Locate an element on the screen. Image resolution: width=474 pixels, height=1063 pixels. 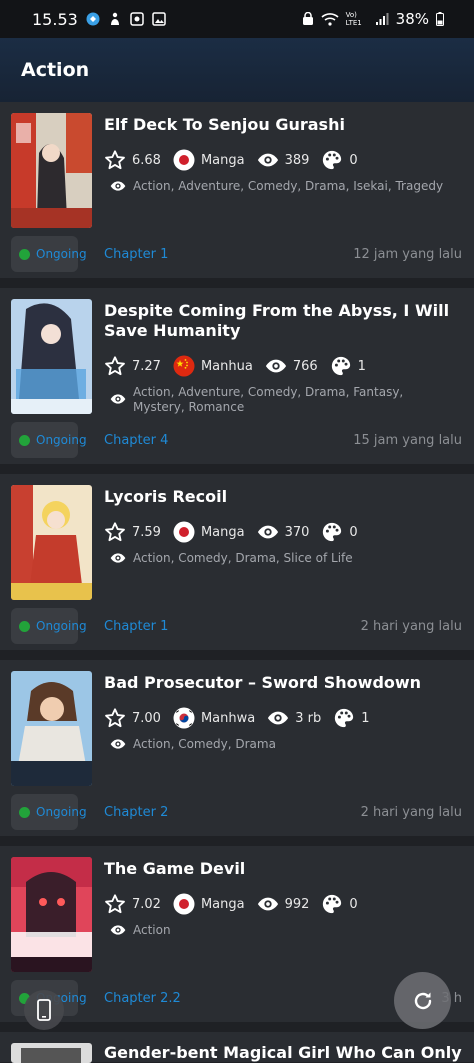
gallery-icon is located at coordinates (137, 19).